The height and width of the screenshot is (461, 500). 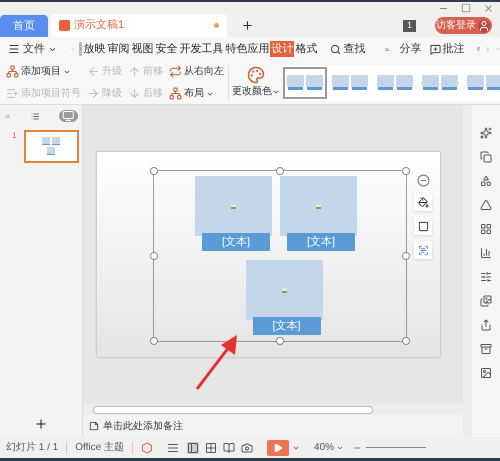 What do you see at coordinates (7, 116) in the screenshot?
I see `collapse-panel-icon` at bounding box center [7, 116].